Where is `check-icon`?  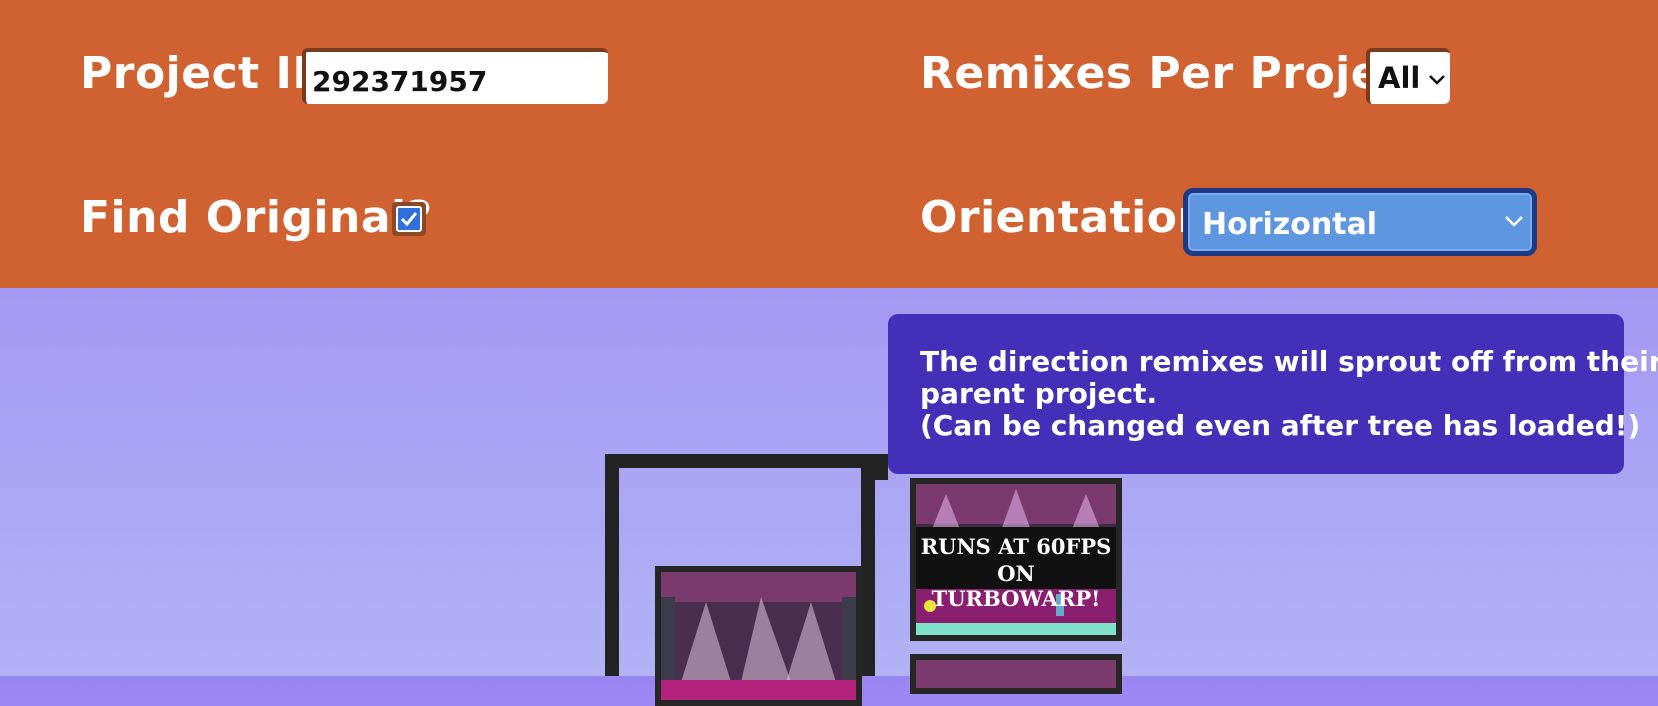
check-icon is located at coordinates (409, 219).